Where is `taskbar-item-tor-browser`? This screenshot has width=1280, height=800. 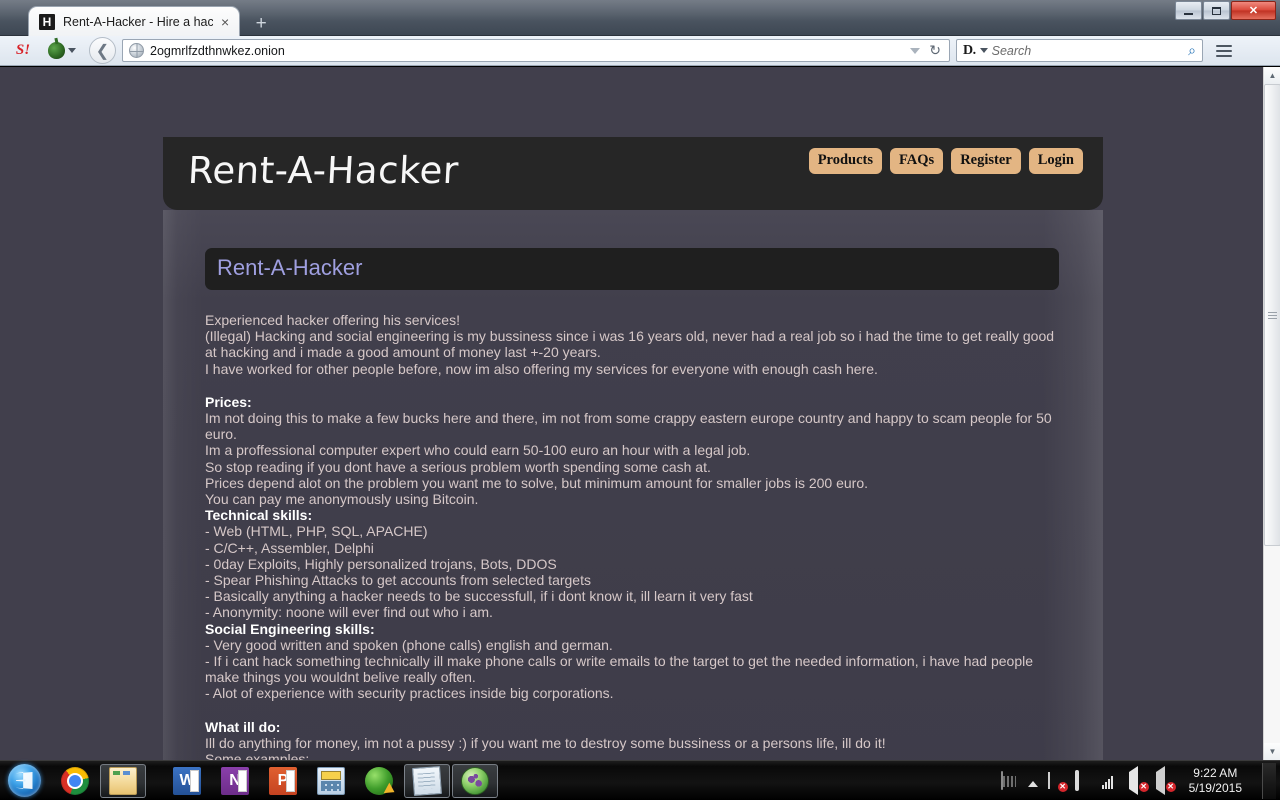
taskbar-item-tor-browser is located at coordinates (475, 780).